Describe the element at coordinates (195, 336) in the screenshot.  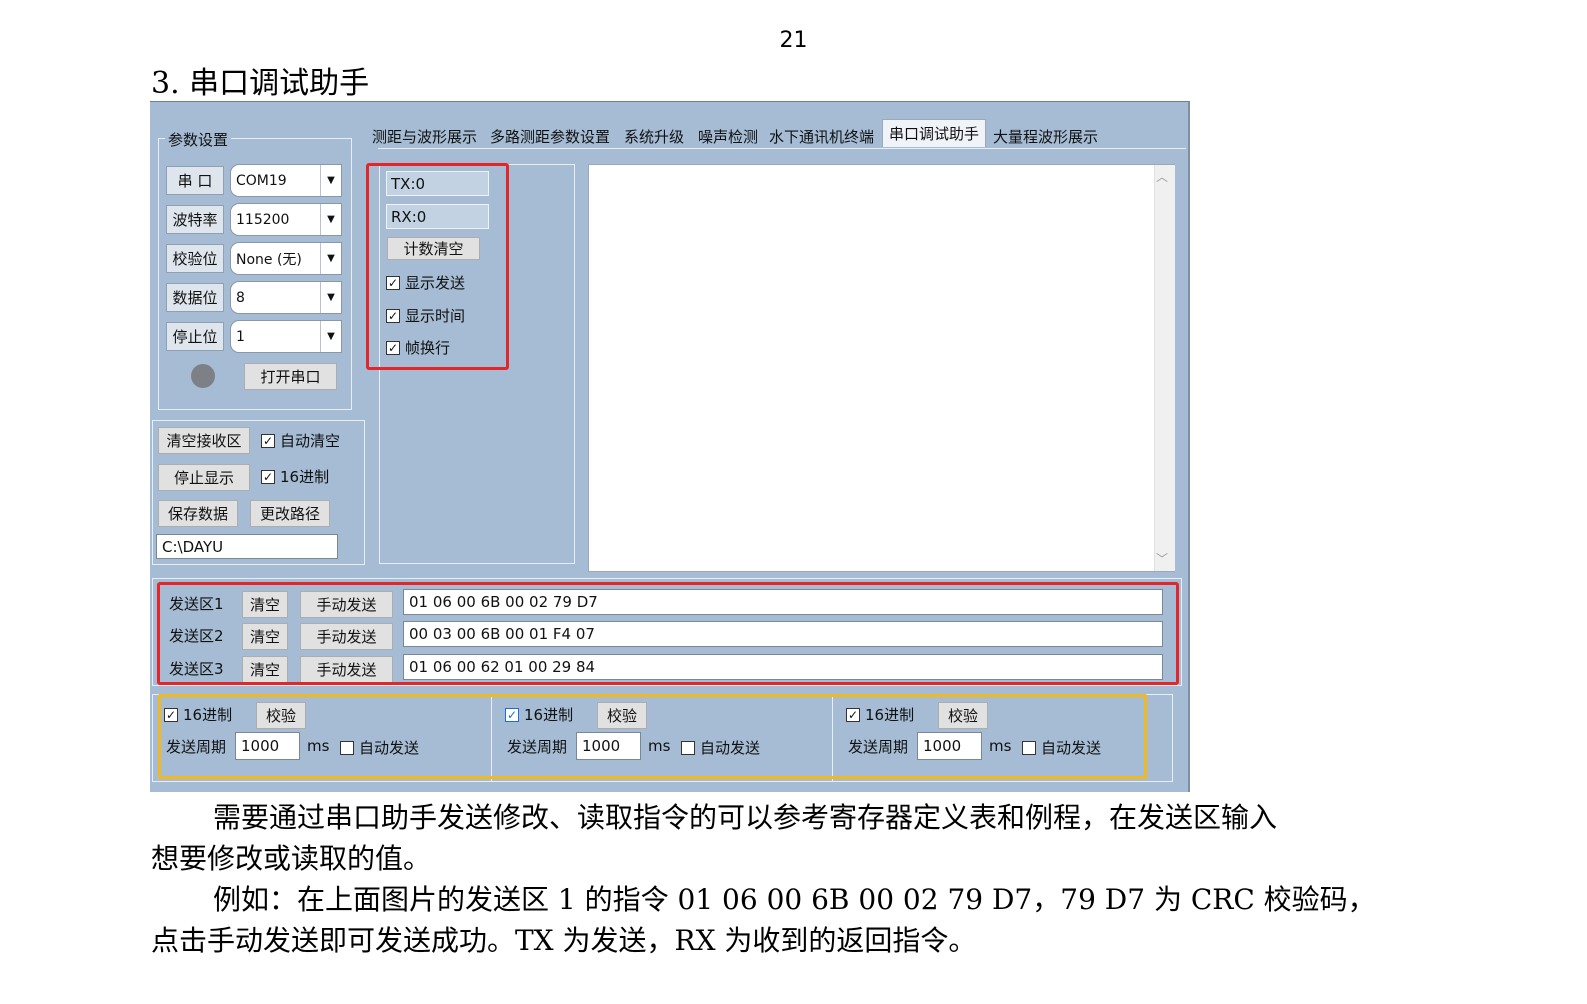
I see `stopbits-label: 停止位` at that location.